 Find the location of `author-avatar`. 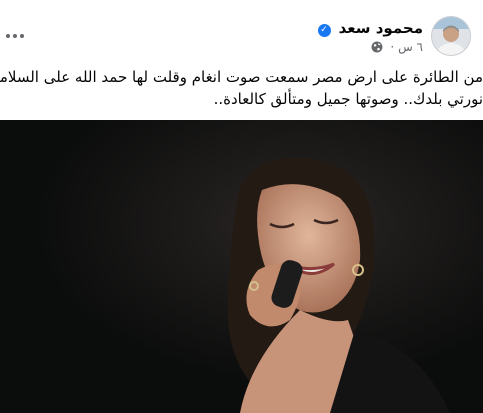

author-avatar is located at coordinates (451, 36).